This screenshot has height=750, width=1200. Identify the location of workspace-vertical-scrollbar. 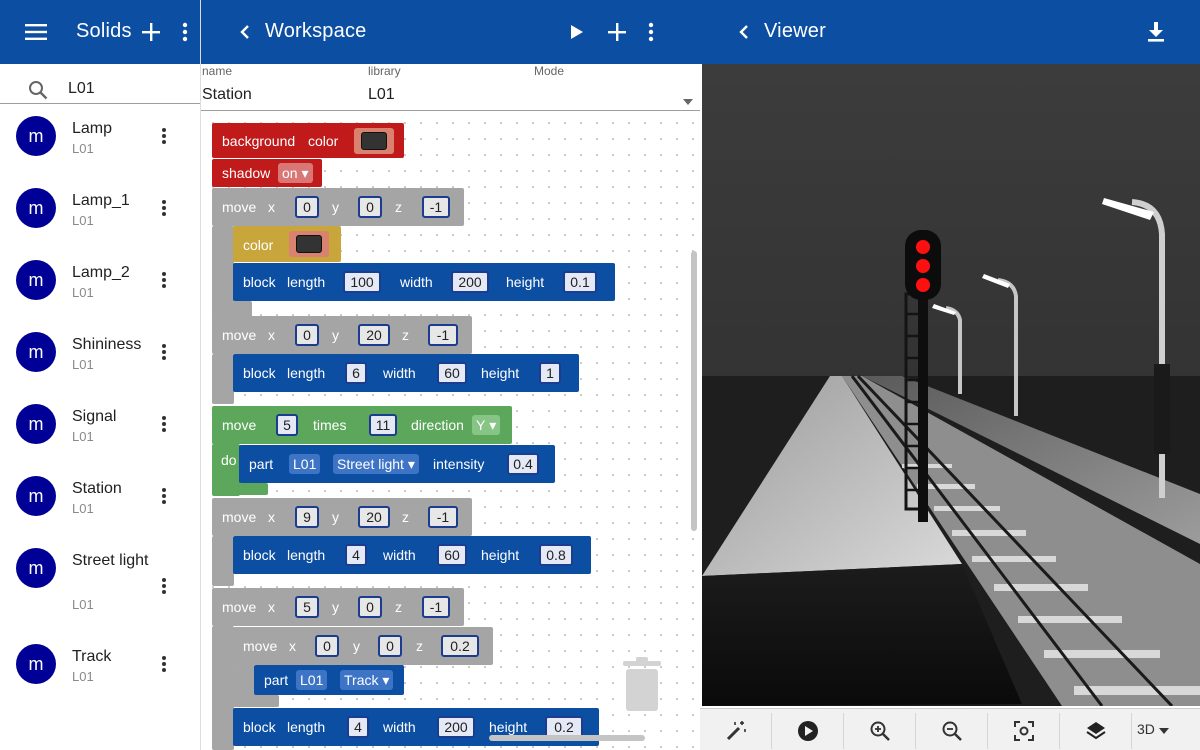
(694, 391).